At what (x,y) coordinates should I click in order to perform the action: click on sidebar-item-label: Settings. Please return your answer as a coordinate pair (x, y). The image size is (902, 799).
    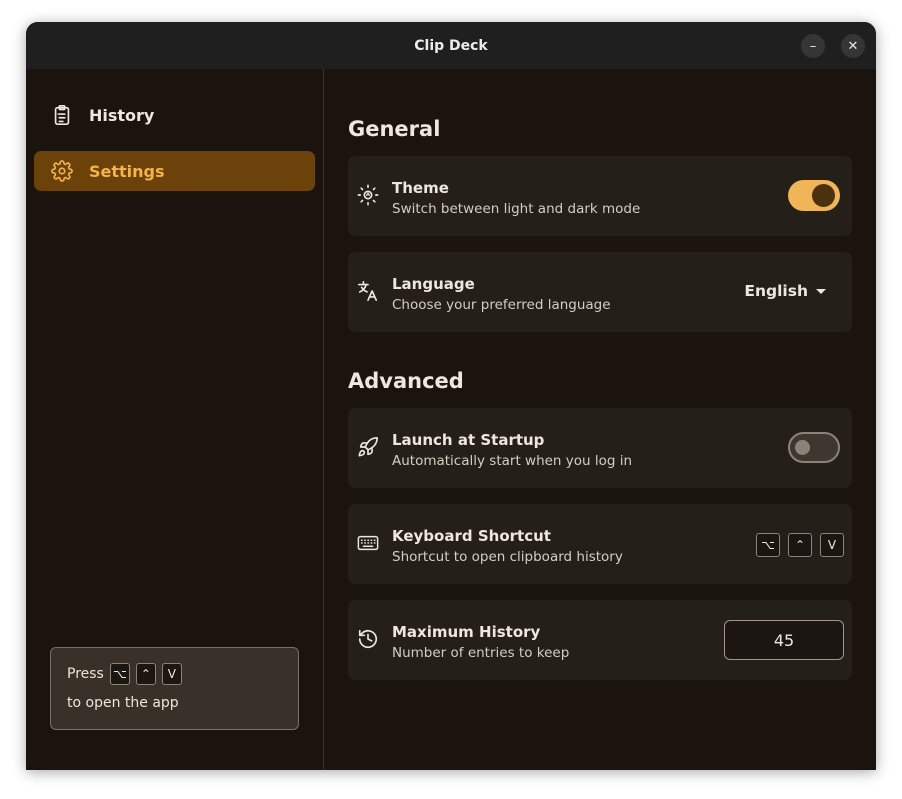
    Looking at the image, I should click on (127, 171).